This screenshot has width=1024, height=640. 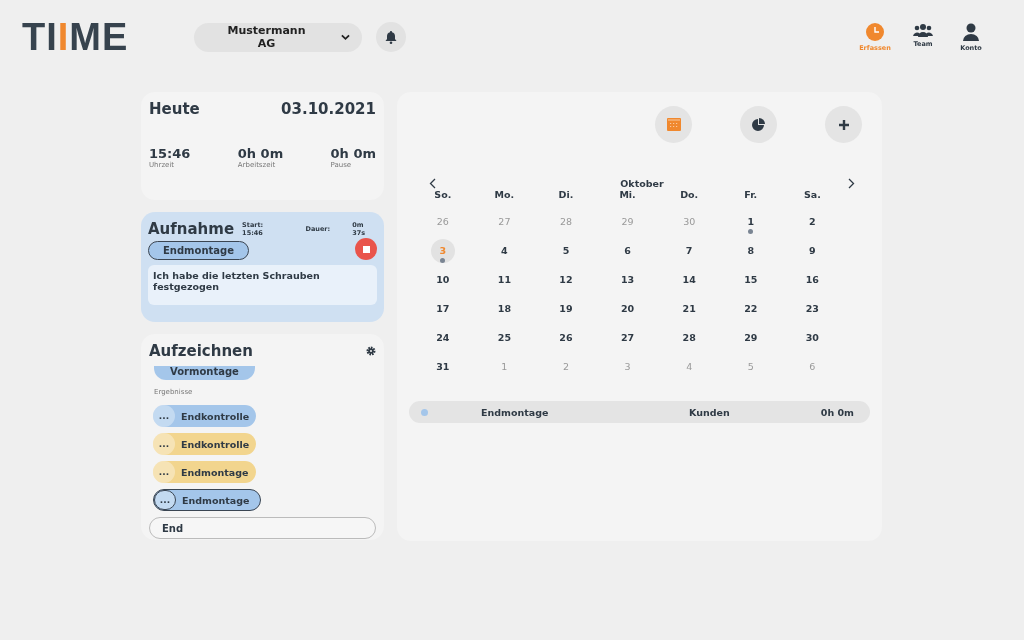 I want to click on stop-icon, so click(x=366, y=249).